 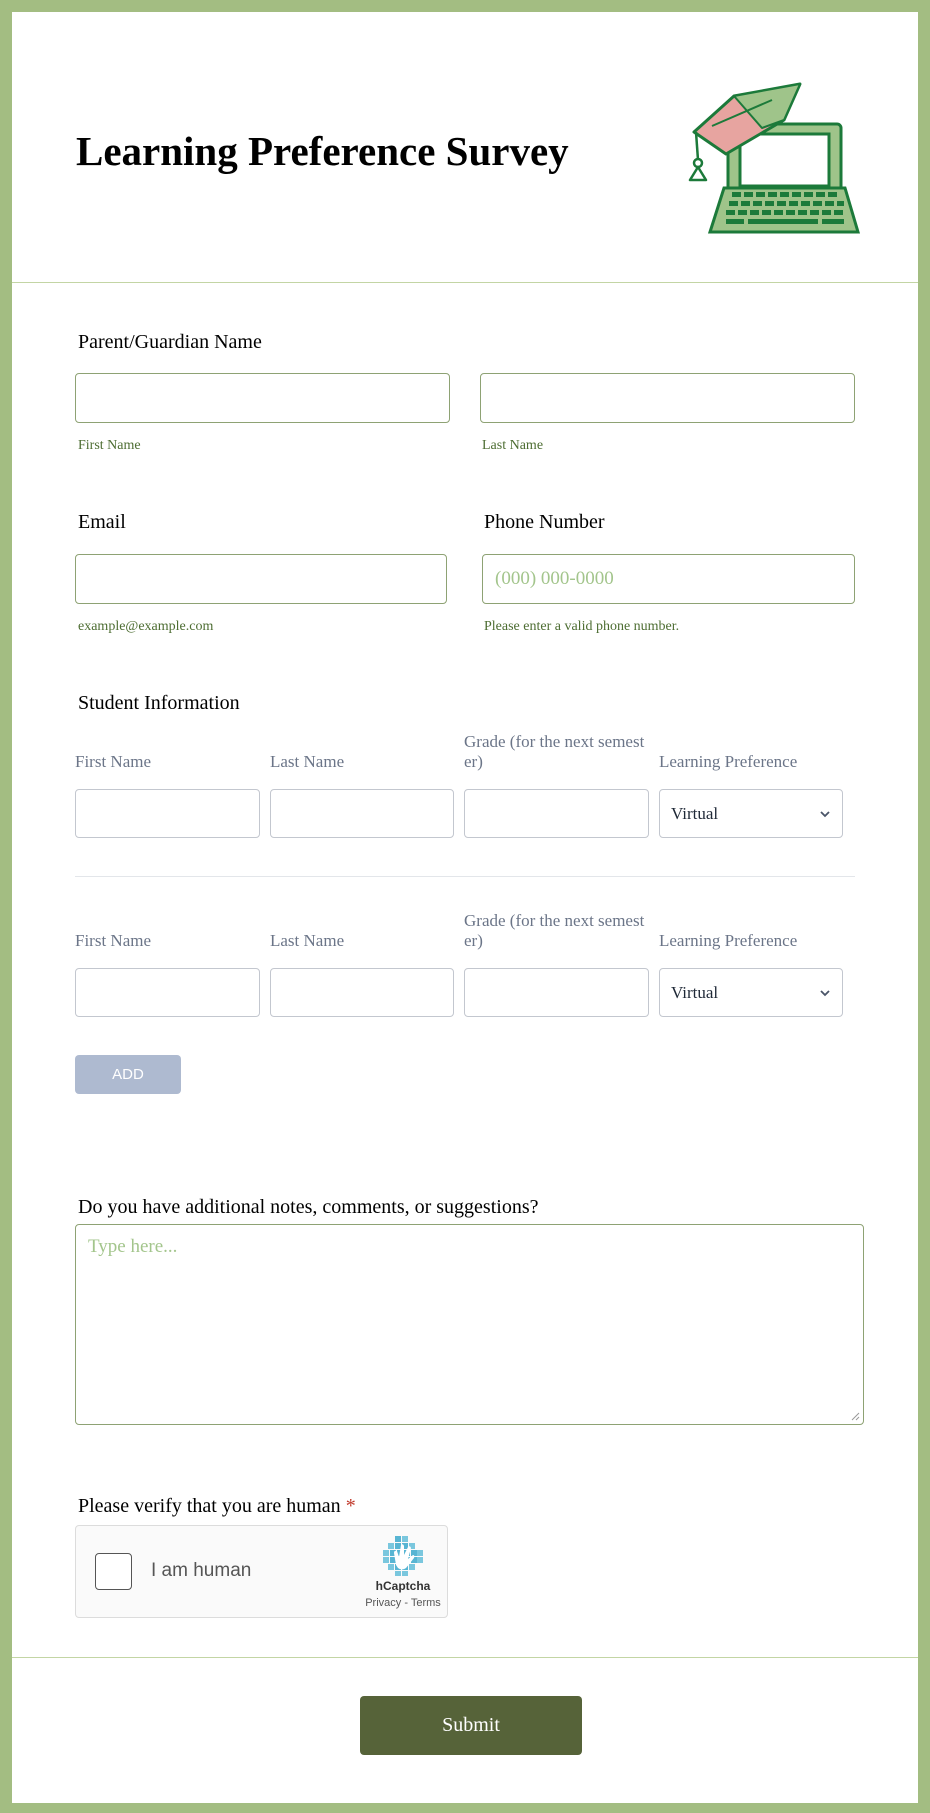 I want to click on guardian-first-name-input, so click(x=262, y=398).